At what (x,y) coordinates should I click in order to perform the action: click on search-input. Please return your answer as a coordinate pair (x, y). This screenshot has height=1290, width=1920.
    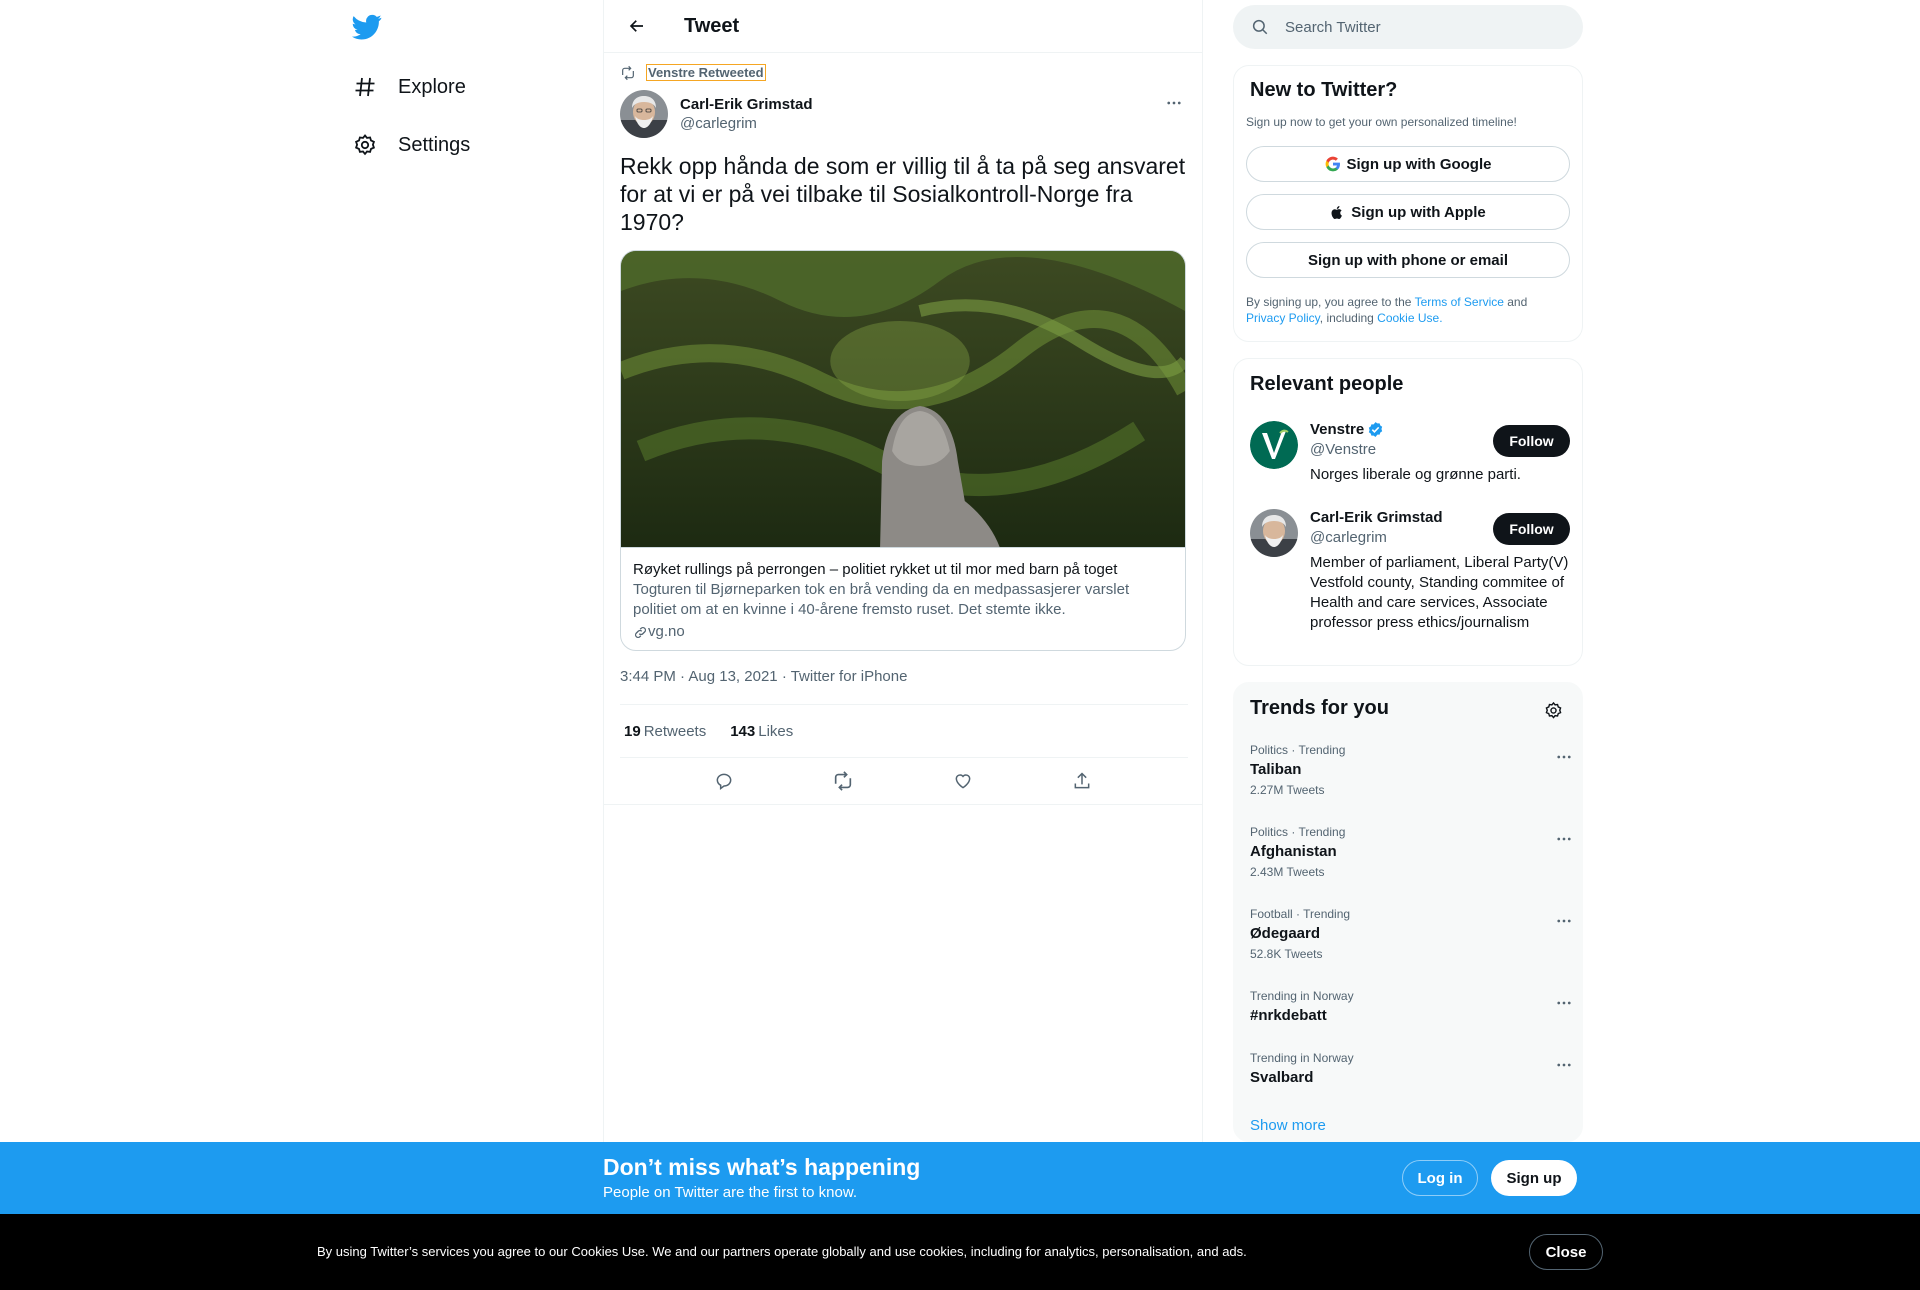
    Looking at the image, I should click on (1415, 27).